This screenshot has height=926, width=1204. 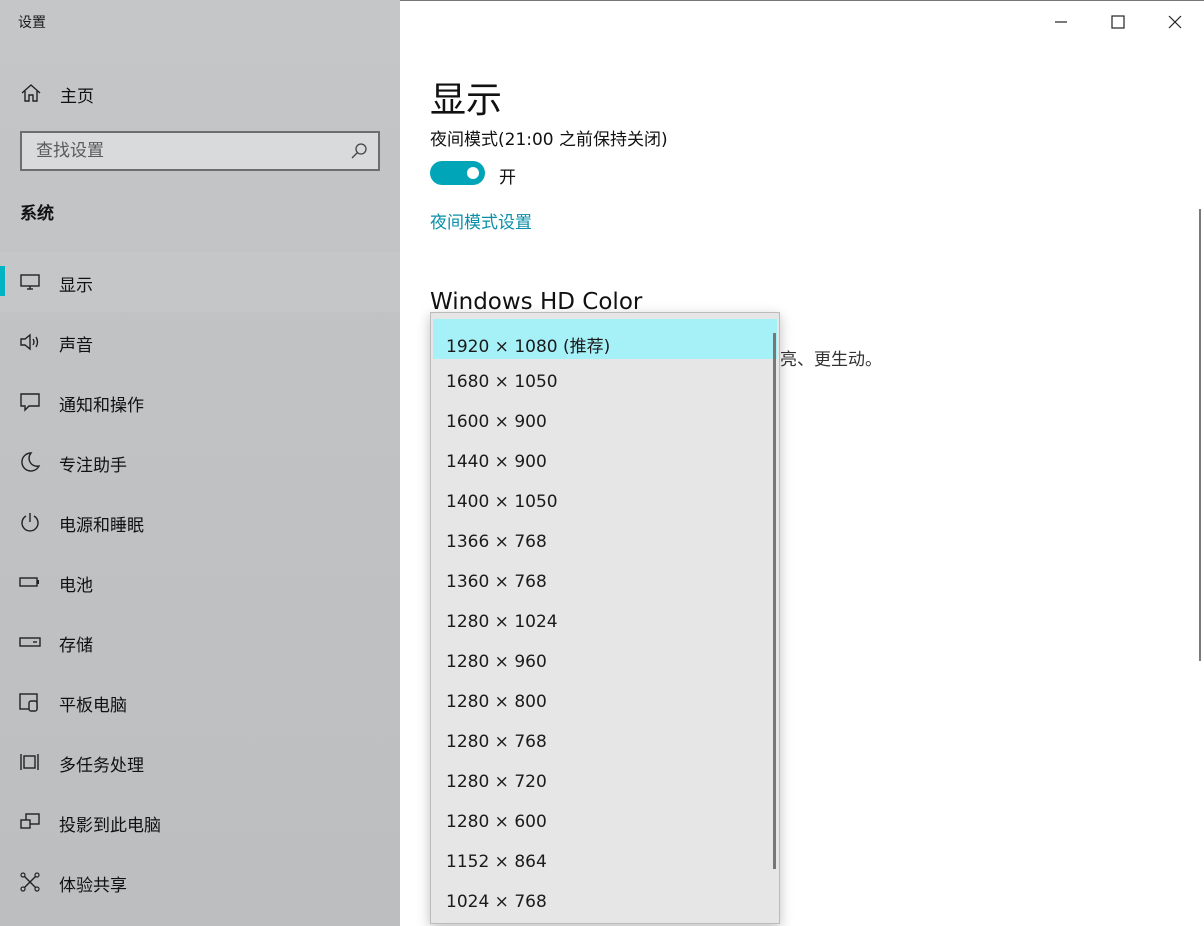 What do you see at coordinates (200, 762) in the screenshot?
I see `sidebar-item-multitasking: 多任务处理` at bounding box center [200, 762].